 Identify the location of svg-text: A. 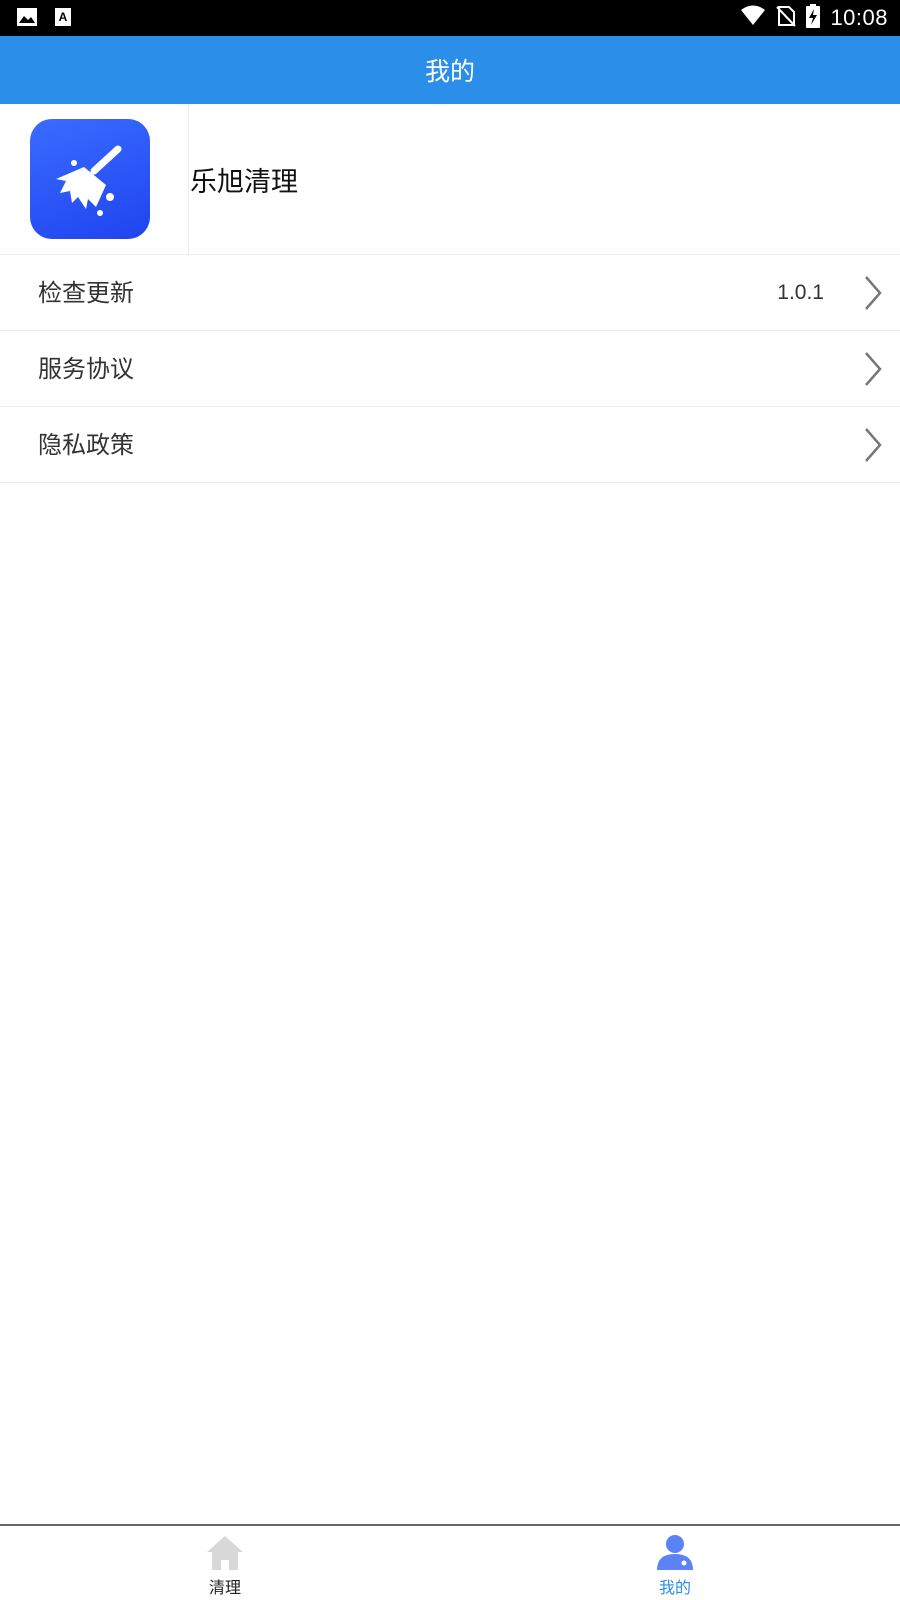
(63, 17).